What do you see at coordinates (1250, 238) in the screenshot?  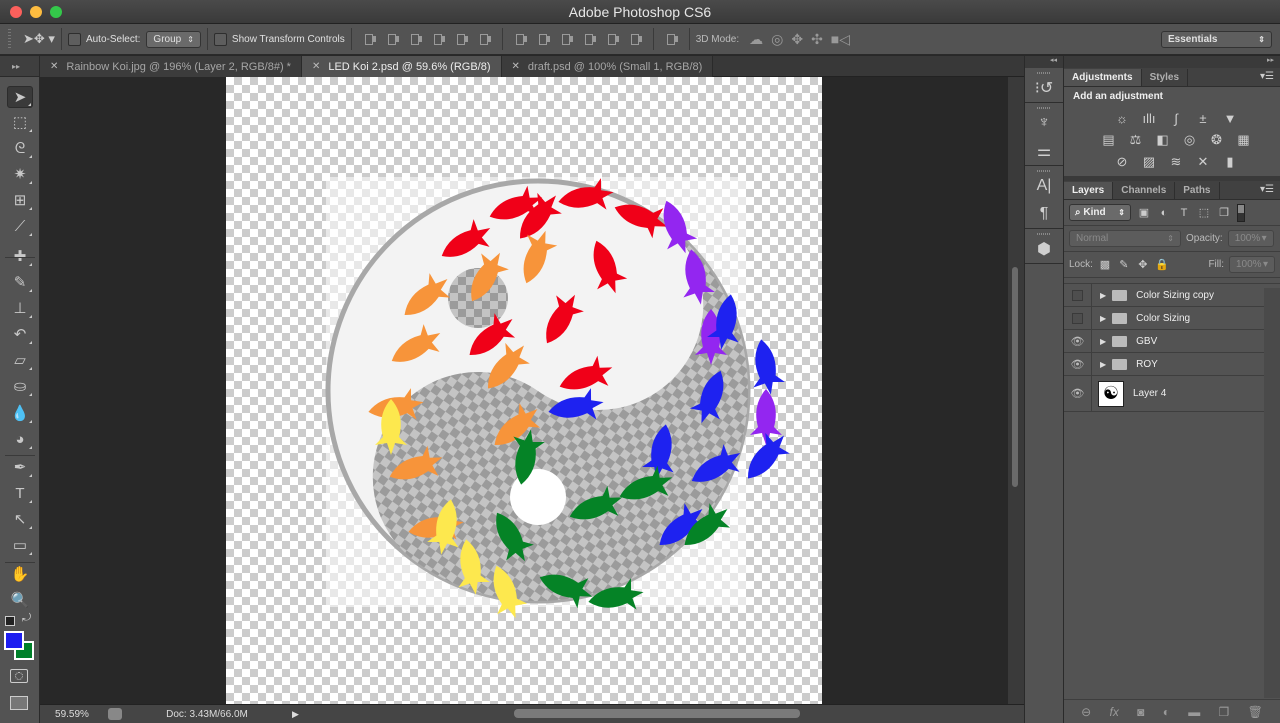 I see `opacity-field: 100% ▾` at bounding box center [1250, 238].